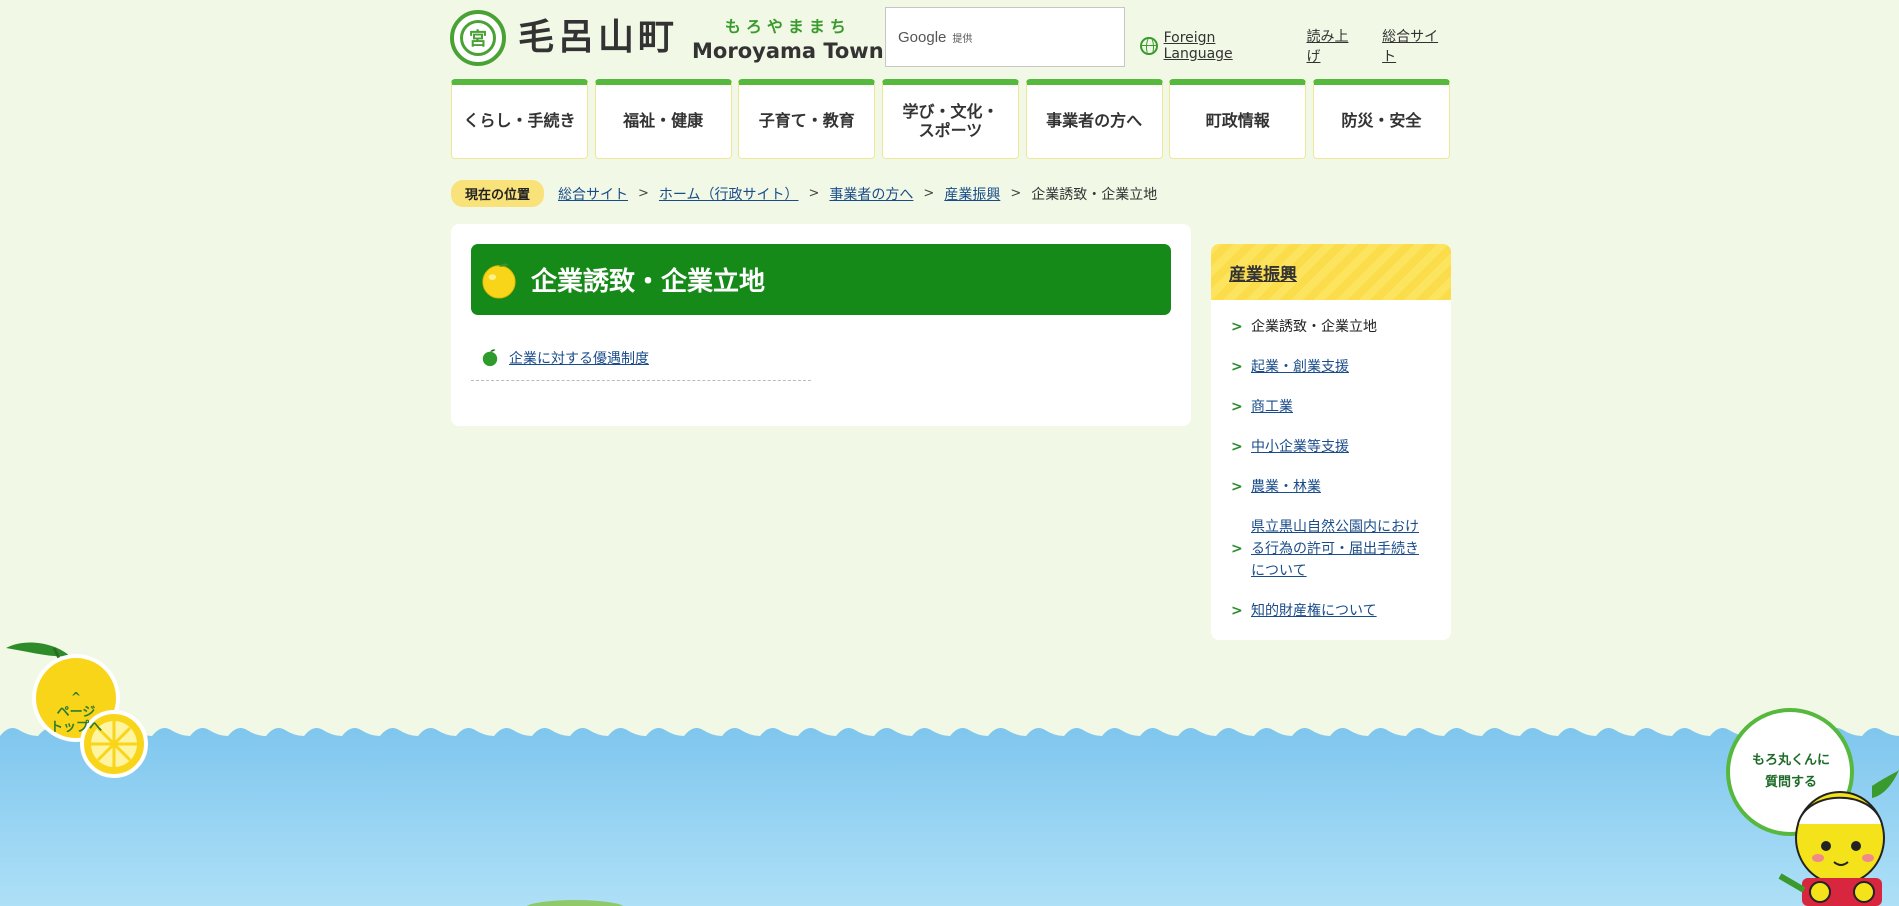 This screenshot has height=906, width=1899. Describe the element at coordinates (593, 195) in the screenshot. I see `breadcrumb-general-site: 総合サイト` at that location.